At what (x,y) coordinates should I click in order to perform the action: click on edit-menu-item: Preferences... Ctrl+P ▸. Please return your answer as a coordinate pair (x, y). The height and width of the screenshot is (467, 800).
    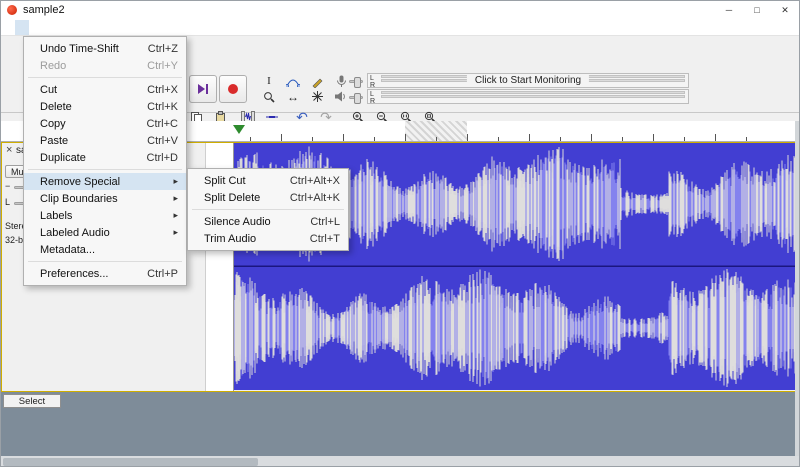
    Looking at the image, I should click on (105, 273).